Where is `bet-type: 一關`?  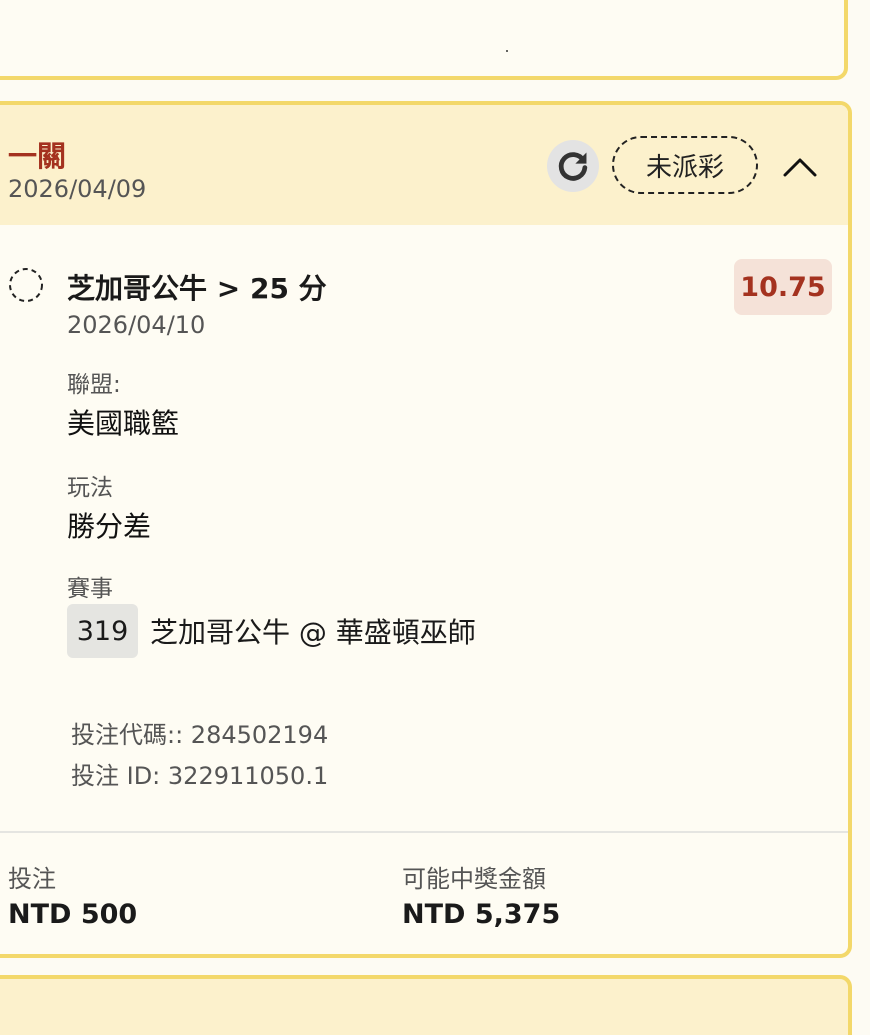 bet-type: 一關 is located at coordinates (37, 156).